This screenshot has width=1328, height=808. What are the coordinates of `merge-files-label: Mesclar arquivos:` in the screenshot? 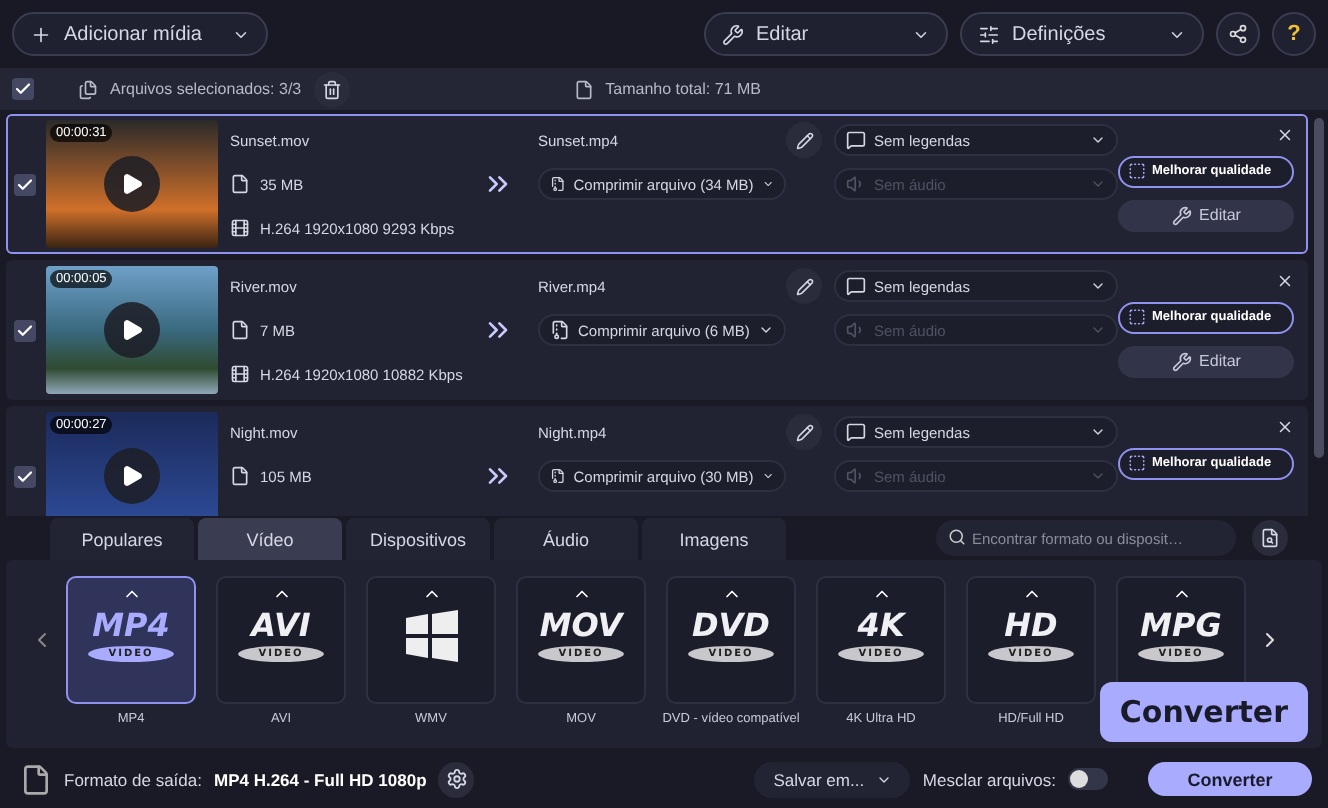 It's located at (989, 779).